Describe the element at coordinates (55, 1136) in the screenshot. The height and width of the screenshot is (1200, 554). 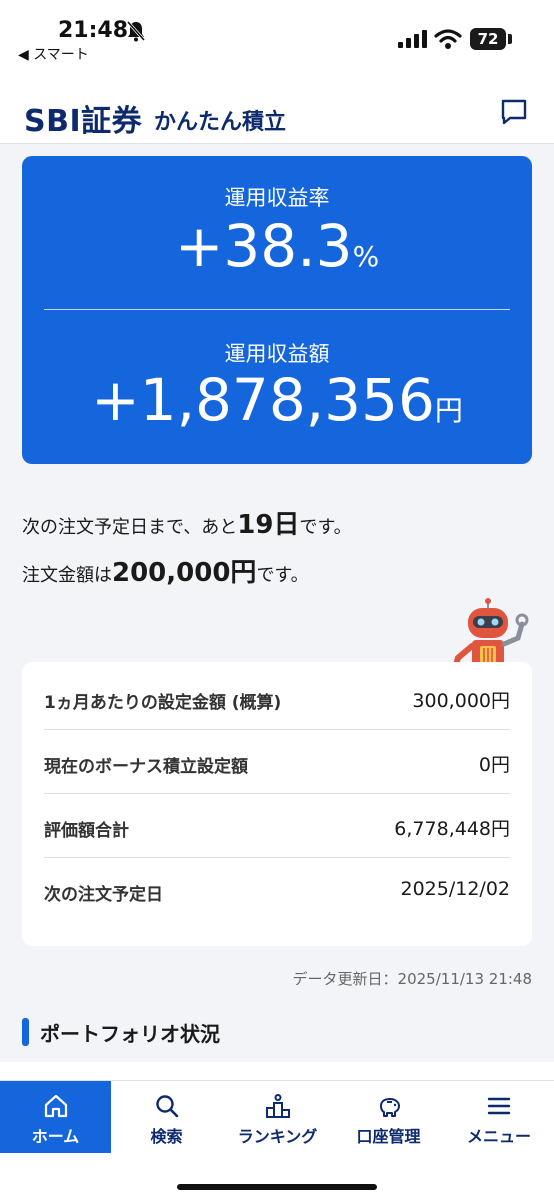
I see `nav-home-label: ホーム` at that location.